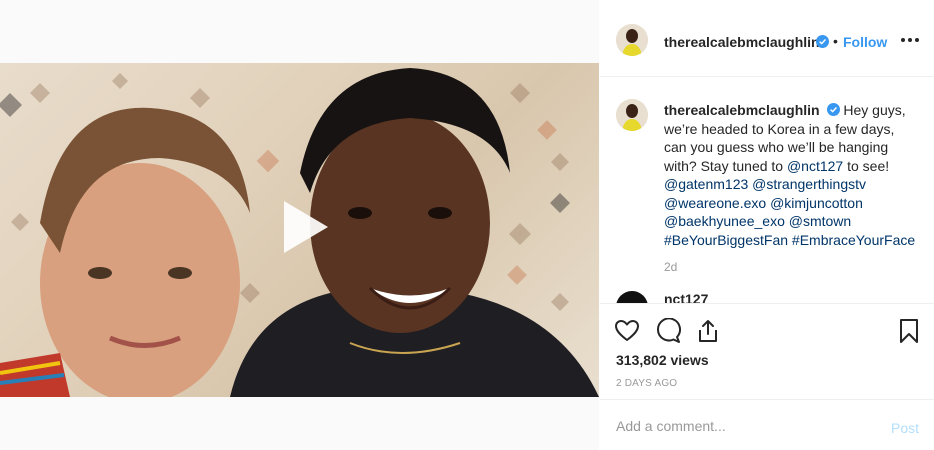  I want to click on comment-input, so click(746, 426).